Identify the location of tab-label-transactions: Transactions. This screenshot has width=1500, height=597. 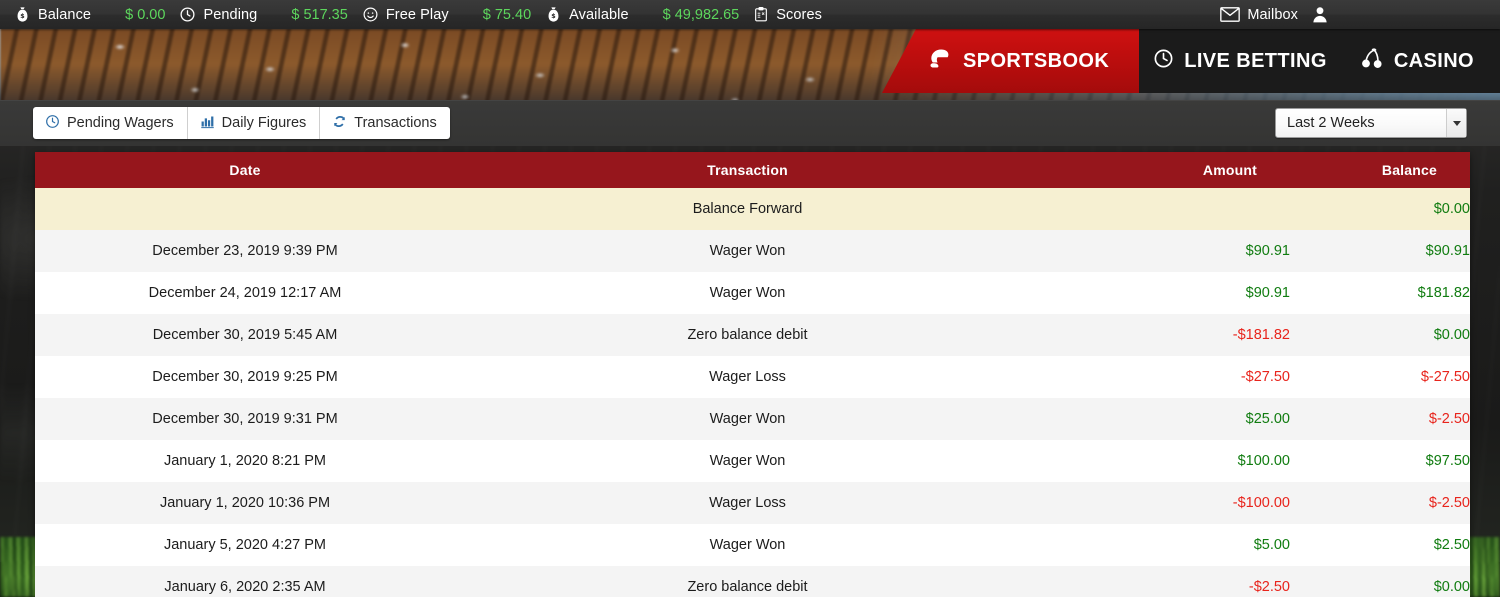
(395, 122).